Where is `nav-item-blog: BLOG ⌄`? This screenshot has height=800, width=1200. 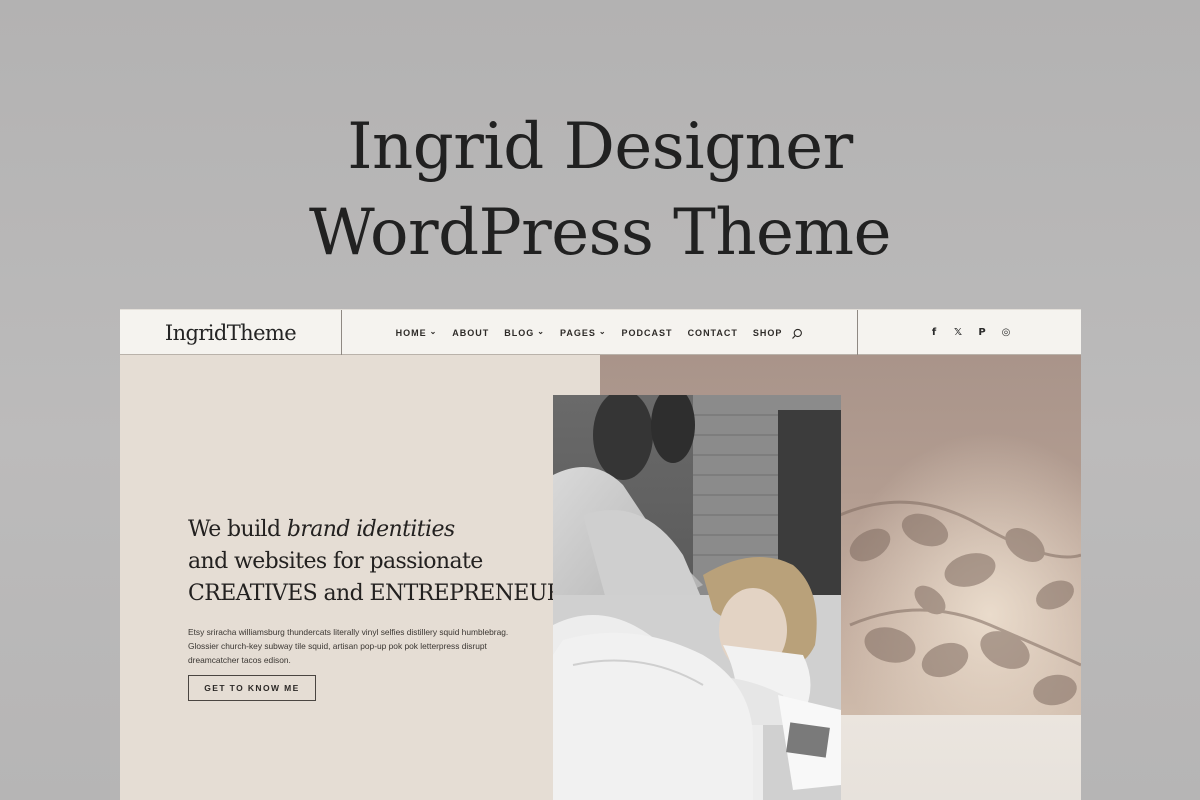 nav-item-blog: BLOG ⌄ is located at coordinates (524, 332).